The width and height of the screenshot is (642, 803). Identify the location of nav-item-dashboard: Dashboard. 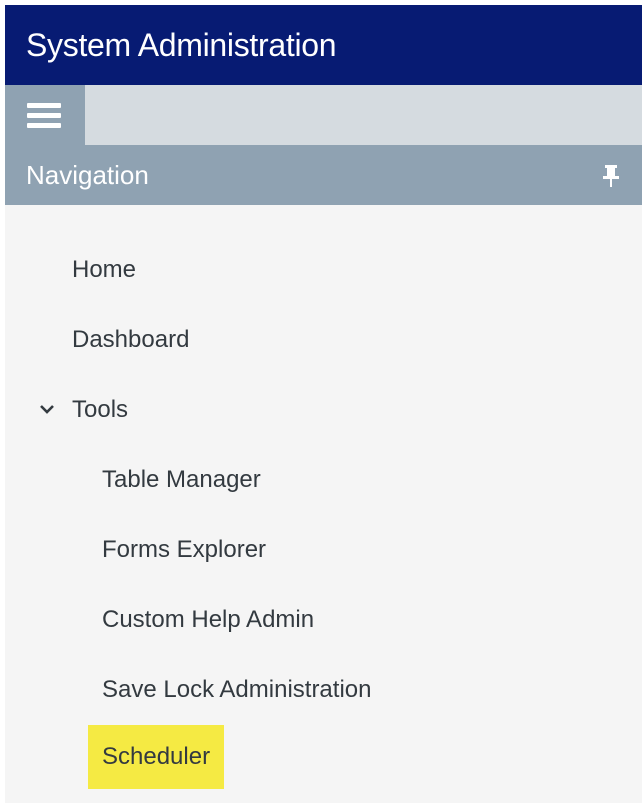
(130, 340).